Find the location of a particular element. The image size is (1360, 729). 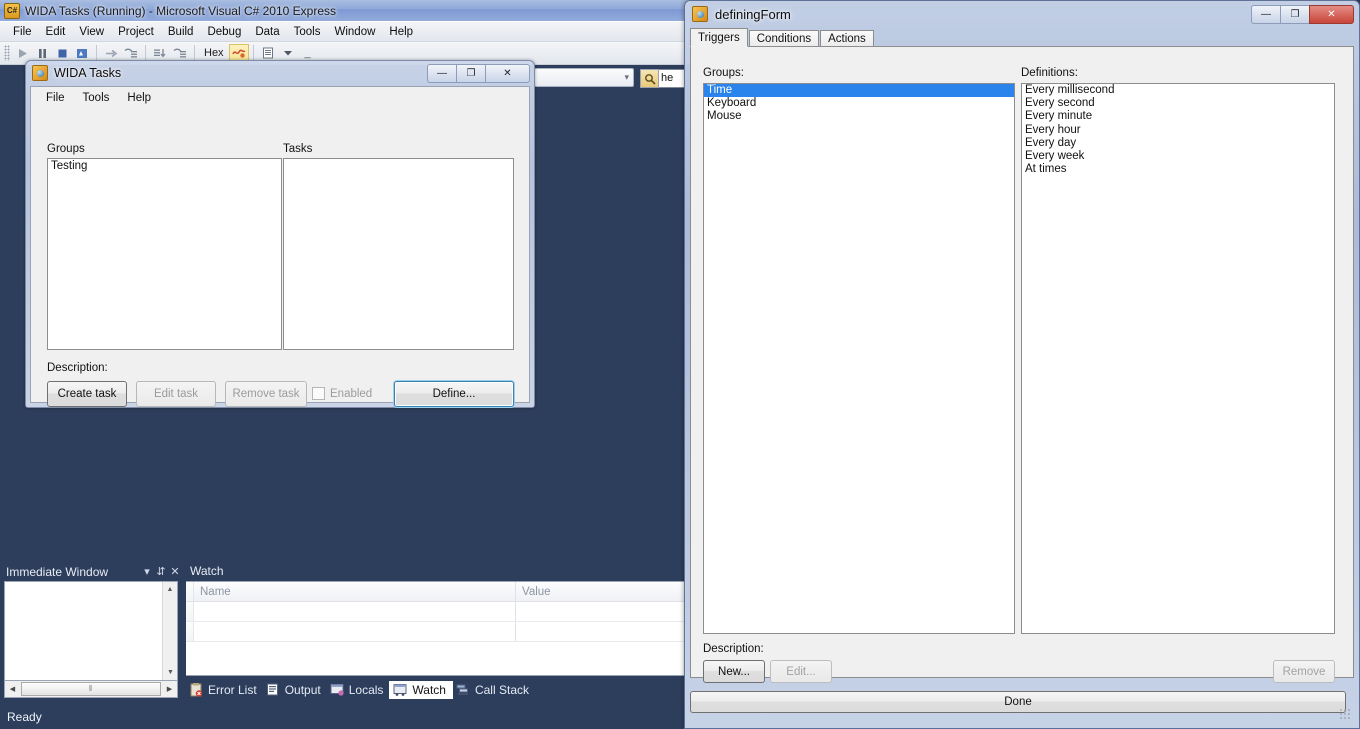

pin-icon: ⇵ is located at coordinates (161, 571).